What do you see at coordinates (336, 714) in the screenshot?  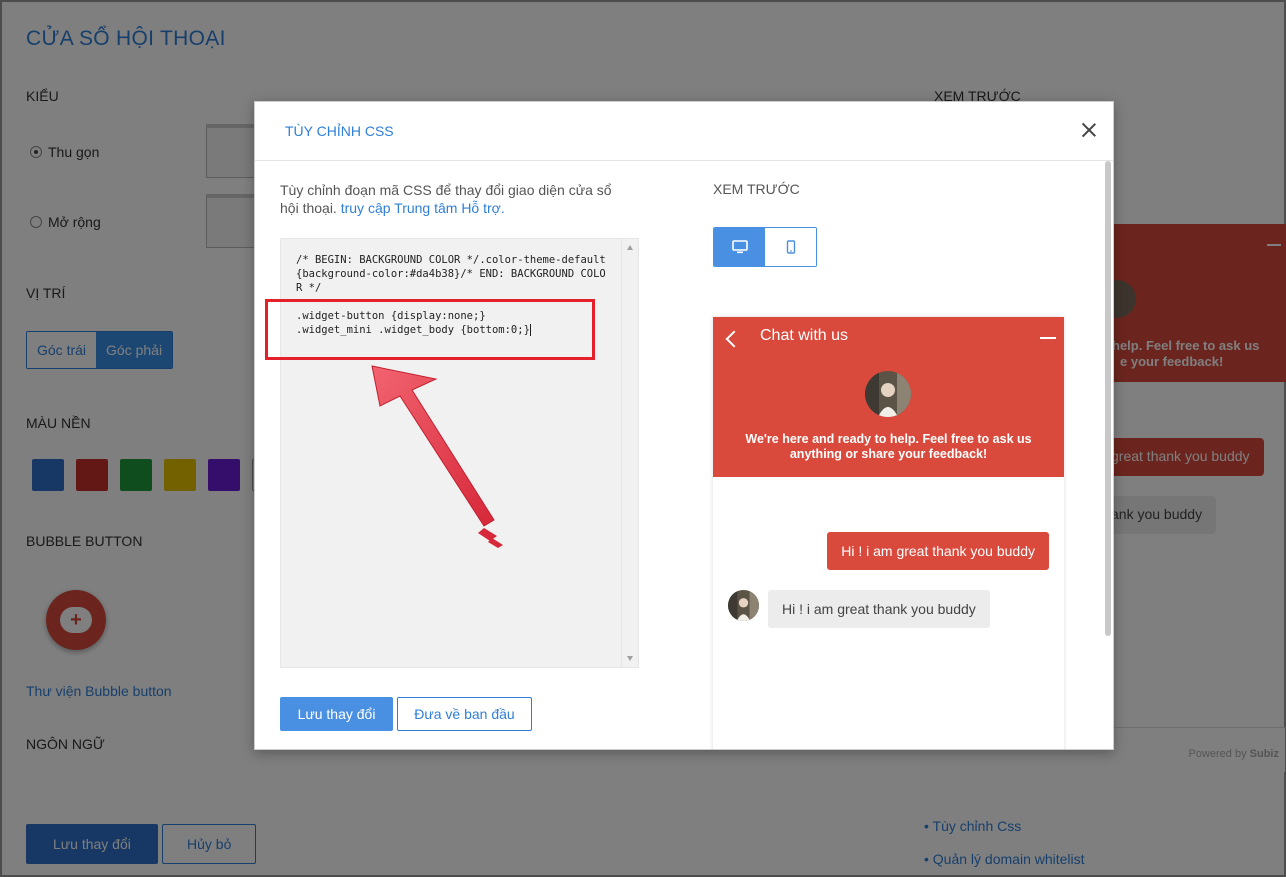 I see `save-button: Lưu thay đổi` at bounding box center [336, 714].